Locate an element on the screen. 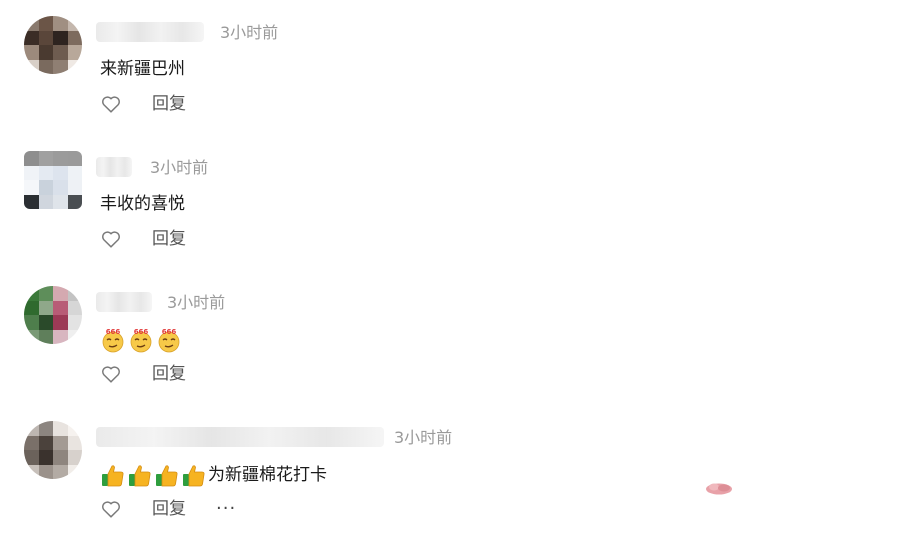 This screenshot has width=907, height=545. more-options-button: ··· is located at coordinates (226, 509).